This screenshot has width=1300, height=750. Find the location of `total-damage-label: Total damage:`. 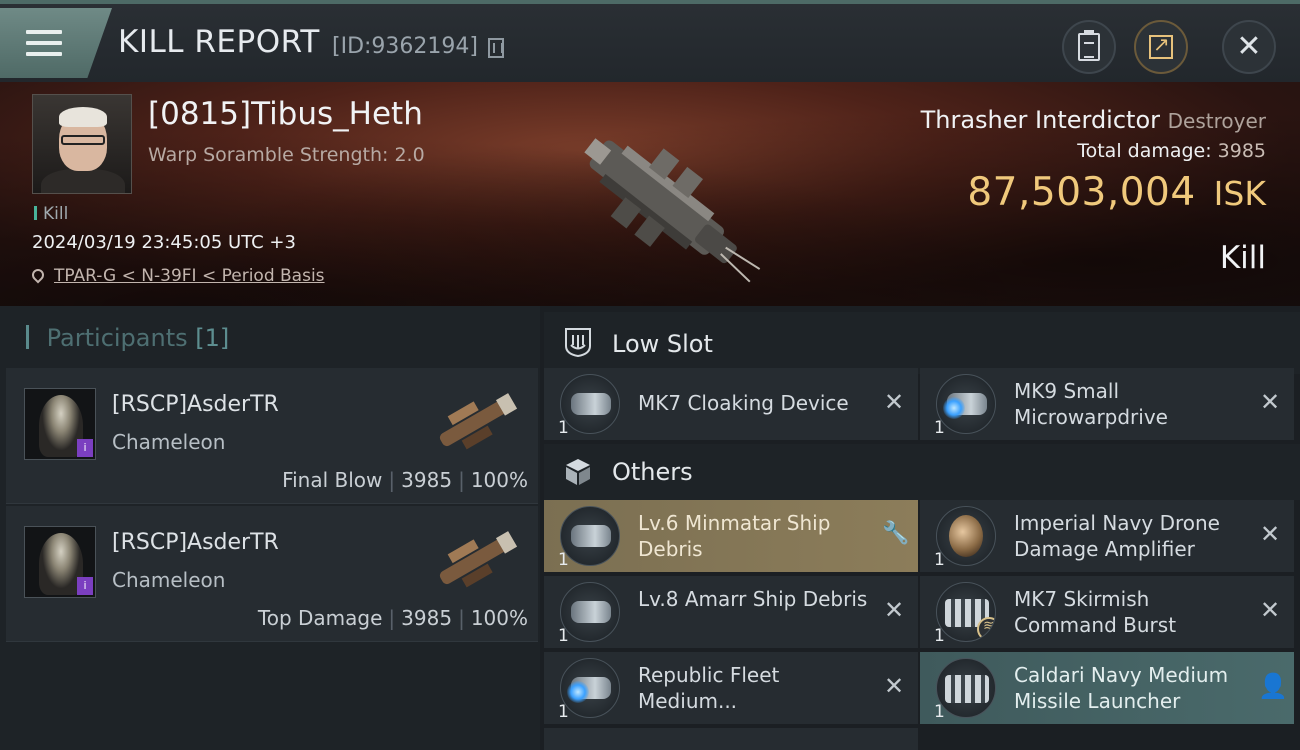

total-damage-label: Total damage: is located at coordinates (1144, 151).